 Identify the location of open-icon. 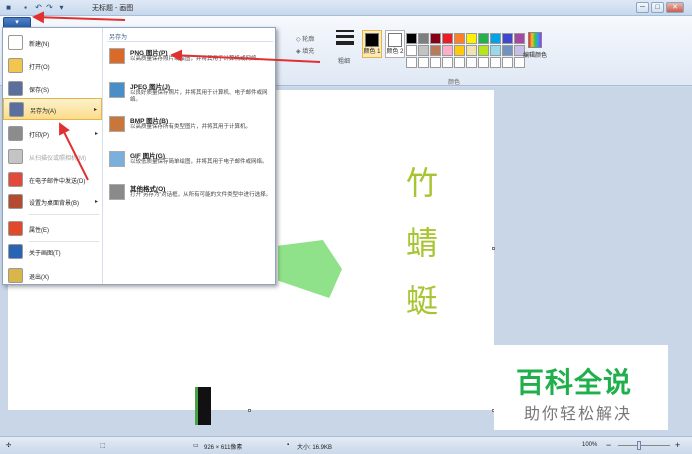
(15, 65).